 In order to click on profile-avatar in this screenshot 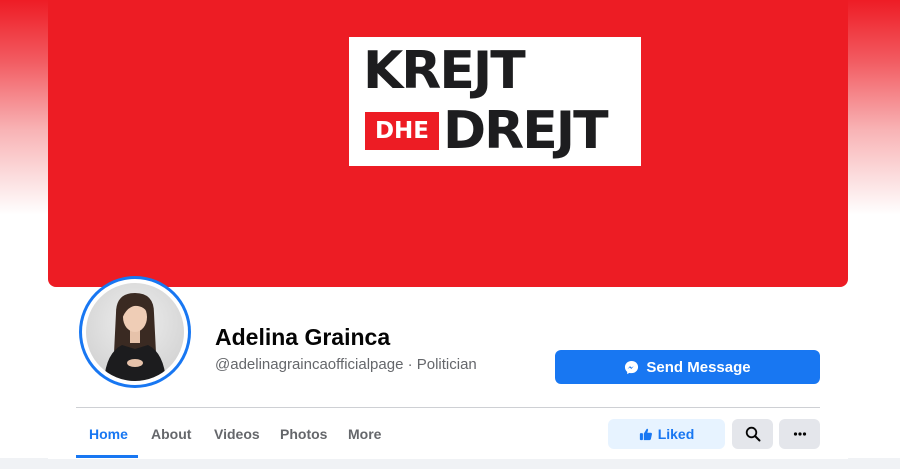, I will do `click(135, 332)`.